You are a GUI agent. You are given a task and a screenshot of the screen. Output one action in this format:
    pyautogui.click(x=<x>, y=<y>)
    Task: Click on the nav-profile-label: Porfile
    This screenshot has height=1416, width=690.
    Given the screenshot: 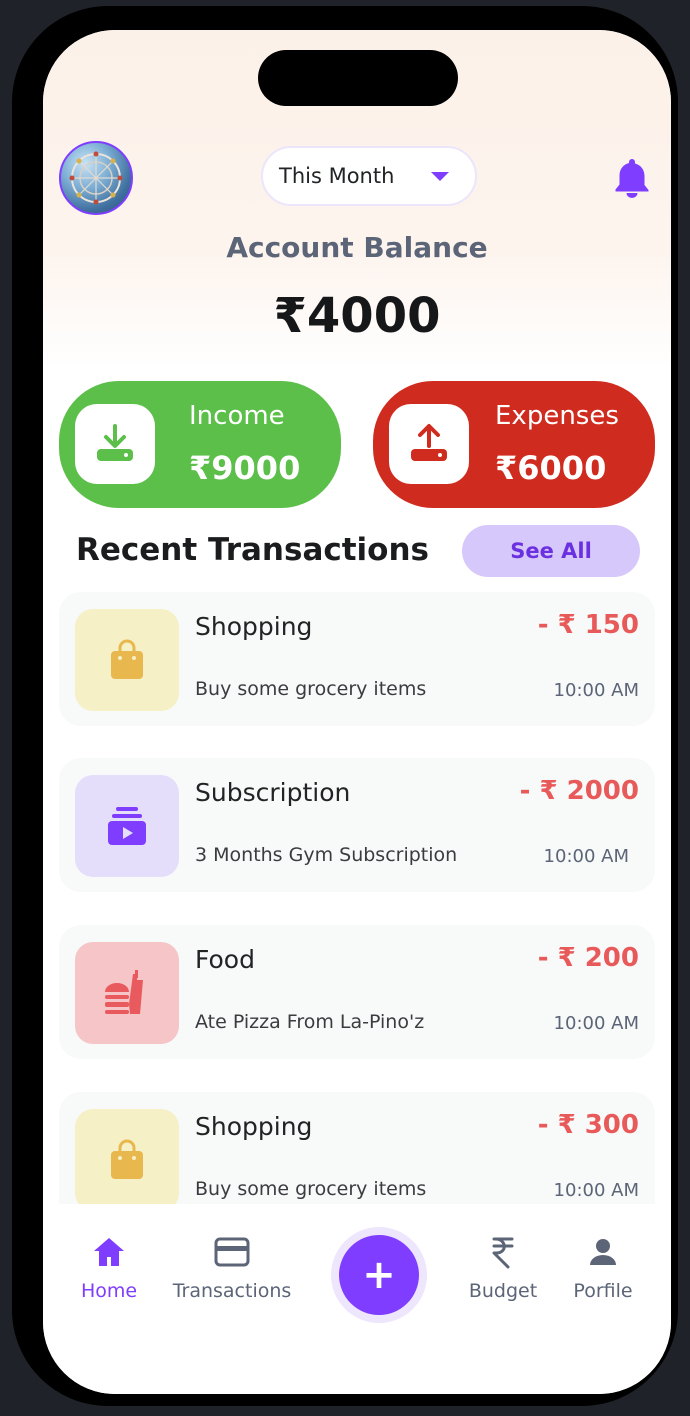 What is the action you would take?
    pyautogui.click(x=603, y=1291)
    